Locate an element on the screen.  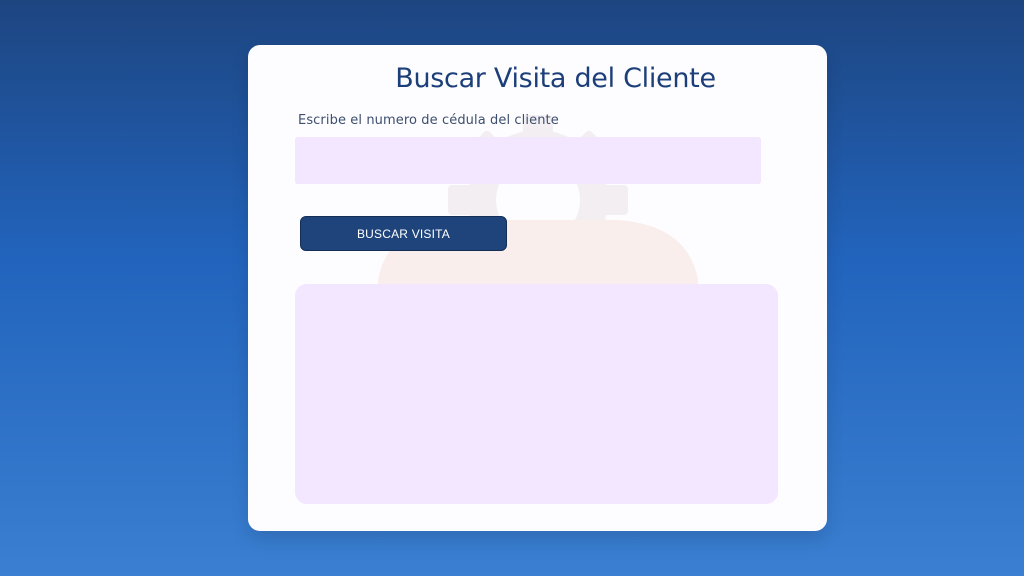
cedula-input is located at coordinates (528, 160).